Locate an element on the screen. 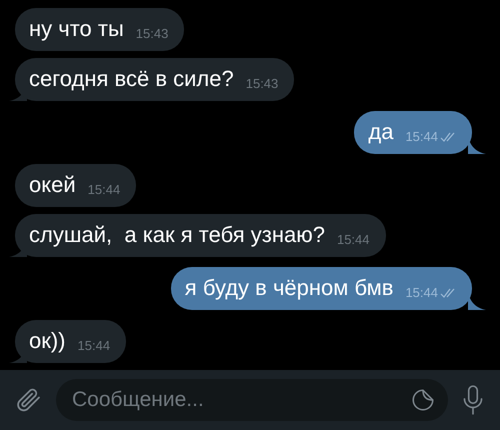 The width and height of the screenshot is (500, 430). message-text: слушай, а как я тебя узнаю? is located at coordinates (177, 235).